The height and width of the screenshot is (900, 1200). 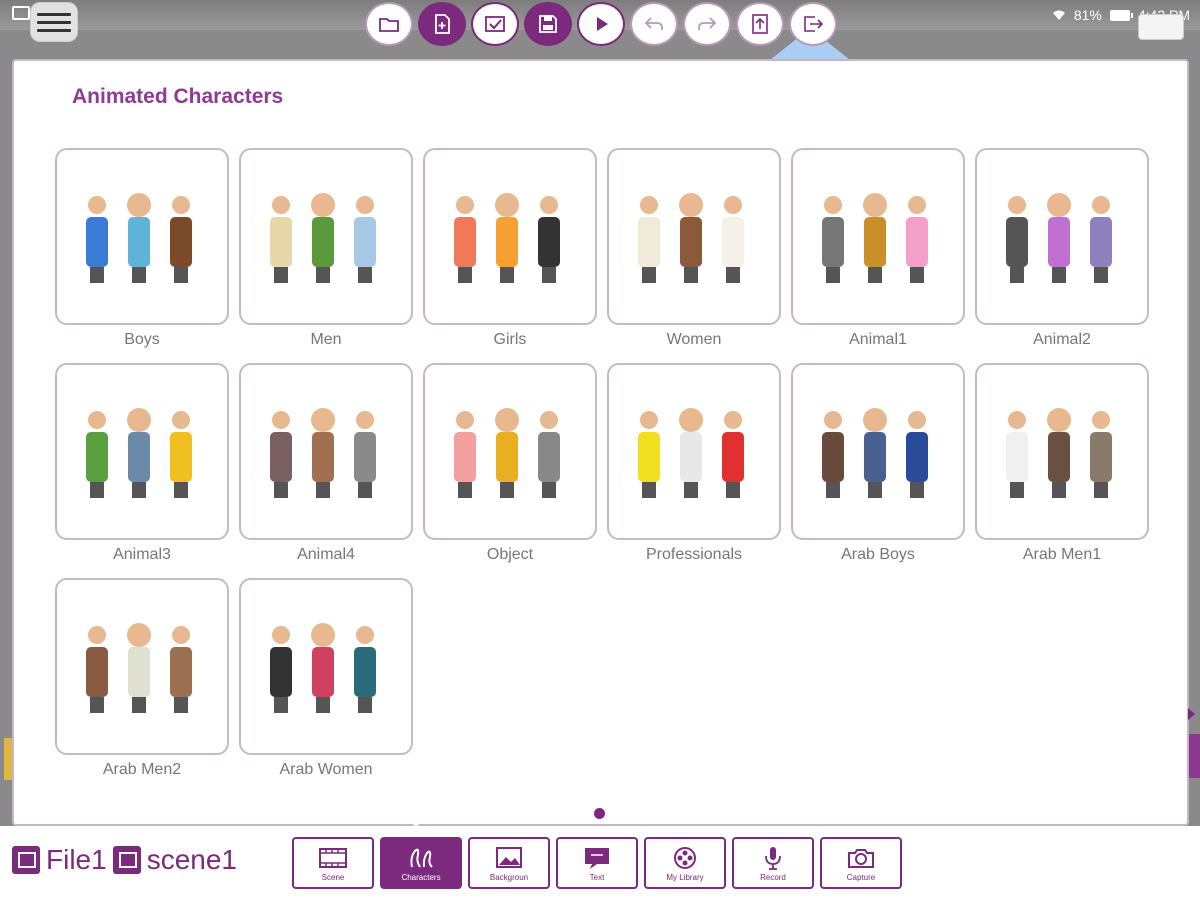 What do you see at coordinates (421, 863) in the screenshot?
I see `tab-characters: Characters` at bounding box center [421, 863].